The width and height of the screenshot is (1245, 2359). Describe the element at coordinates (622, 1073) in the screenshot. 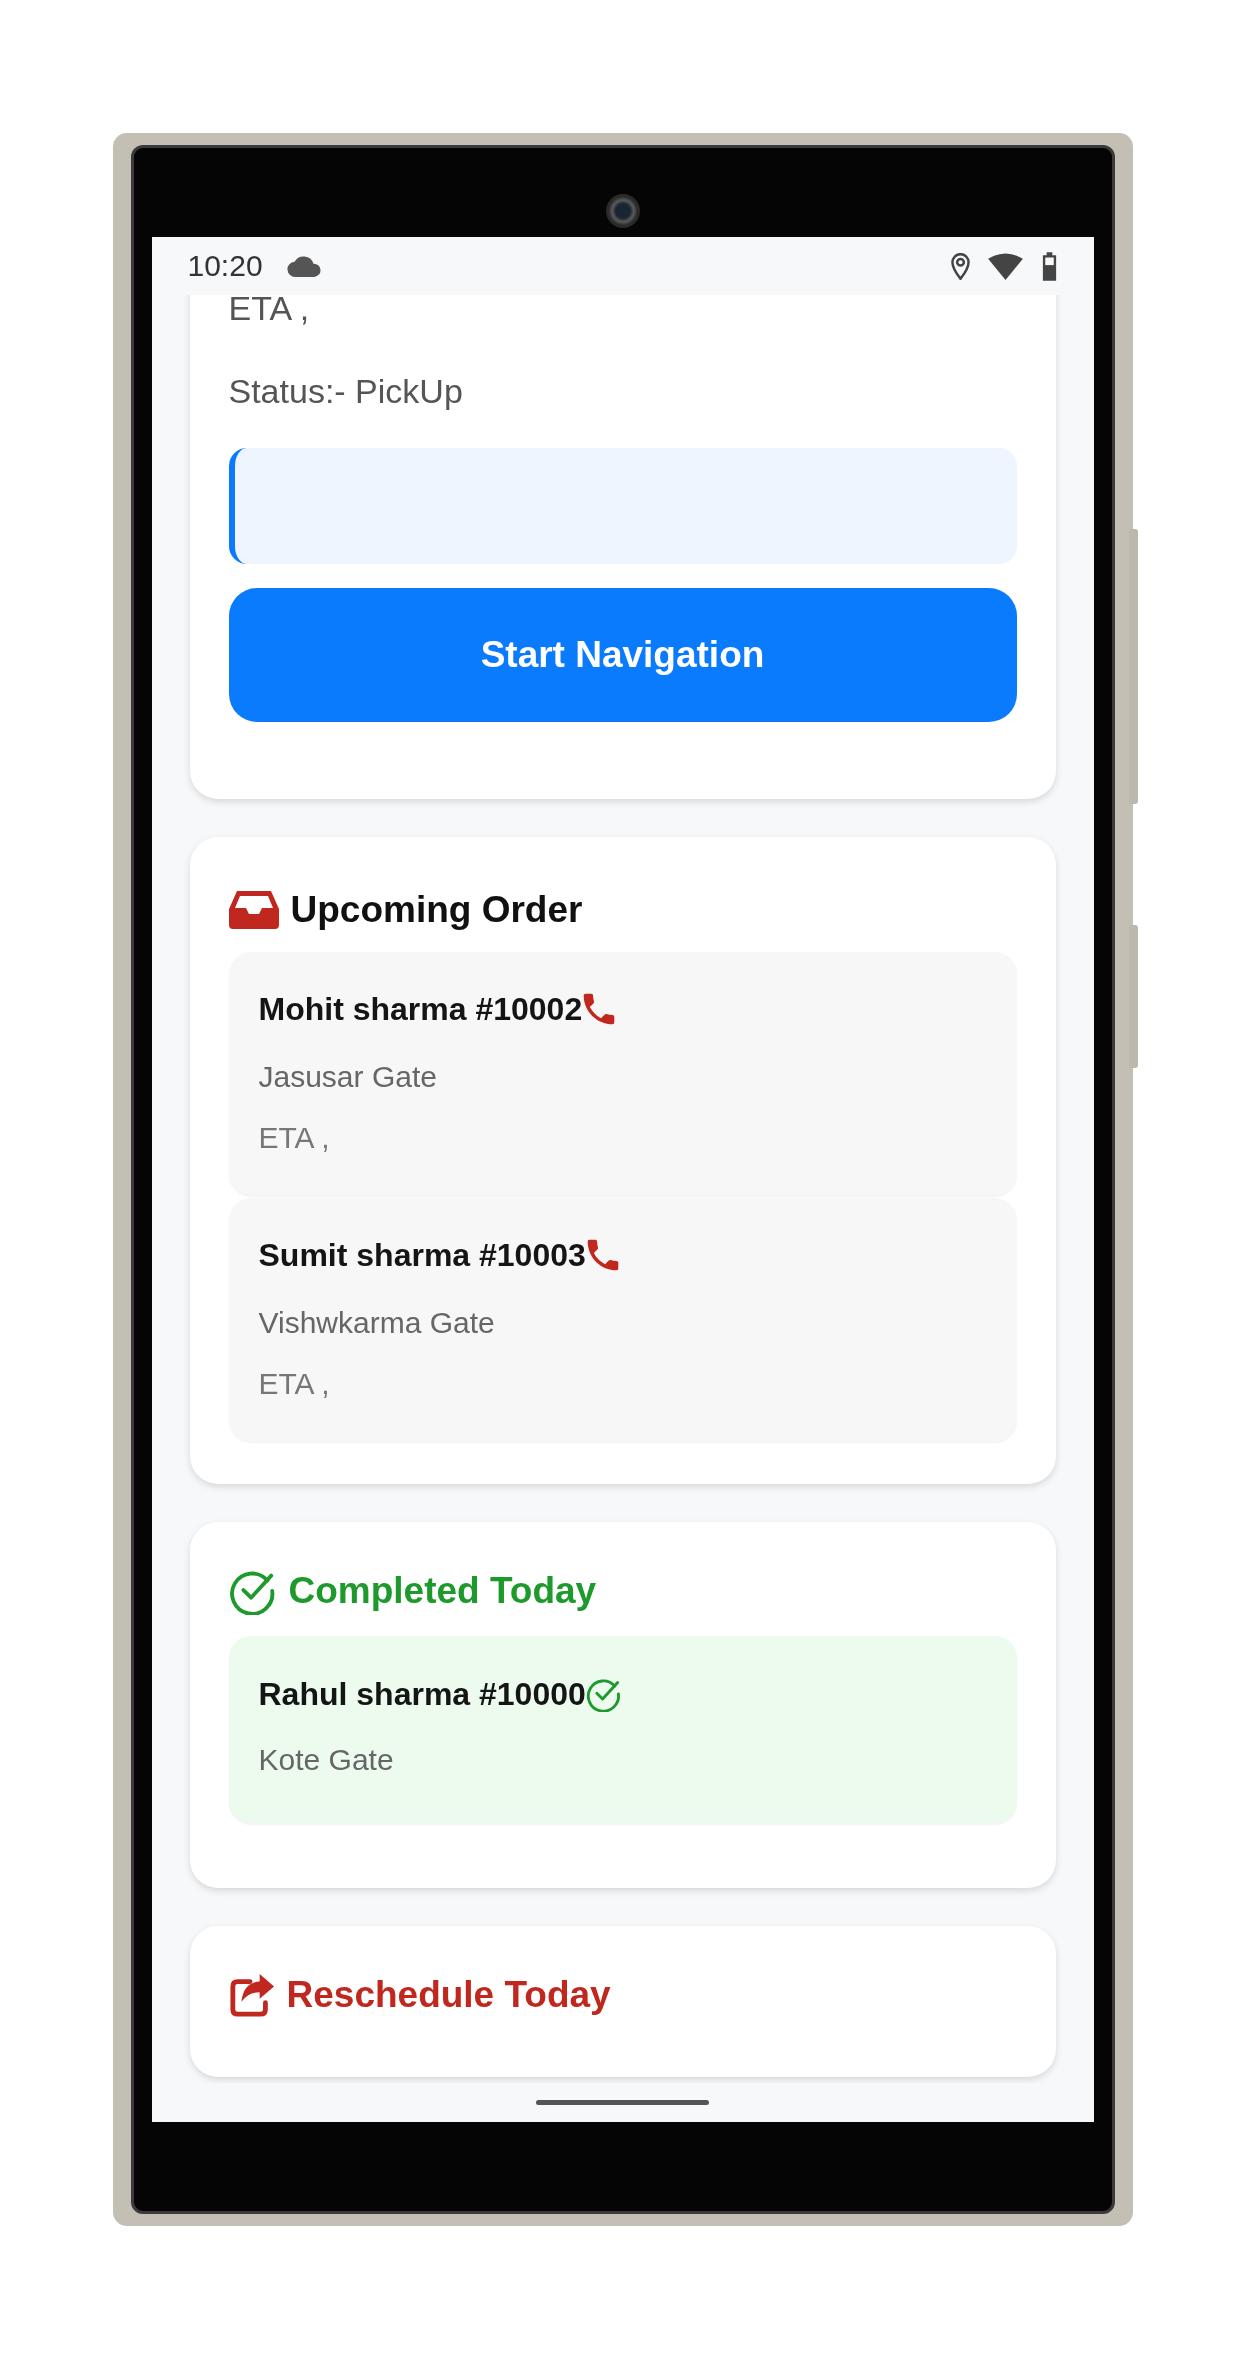

I see `order-item: Mohit sharma #10002 Jasusar Gate ETA ,` at that location.